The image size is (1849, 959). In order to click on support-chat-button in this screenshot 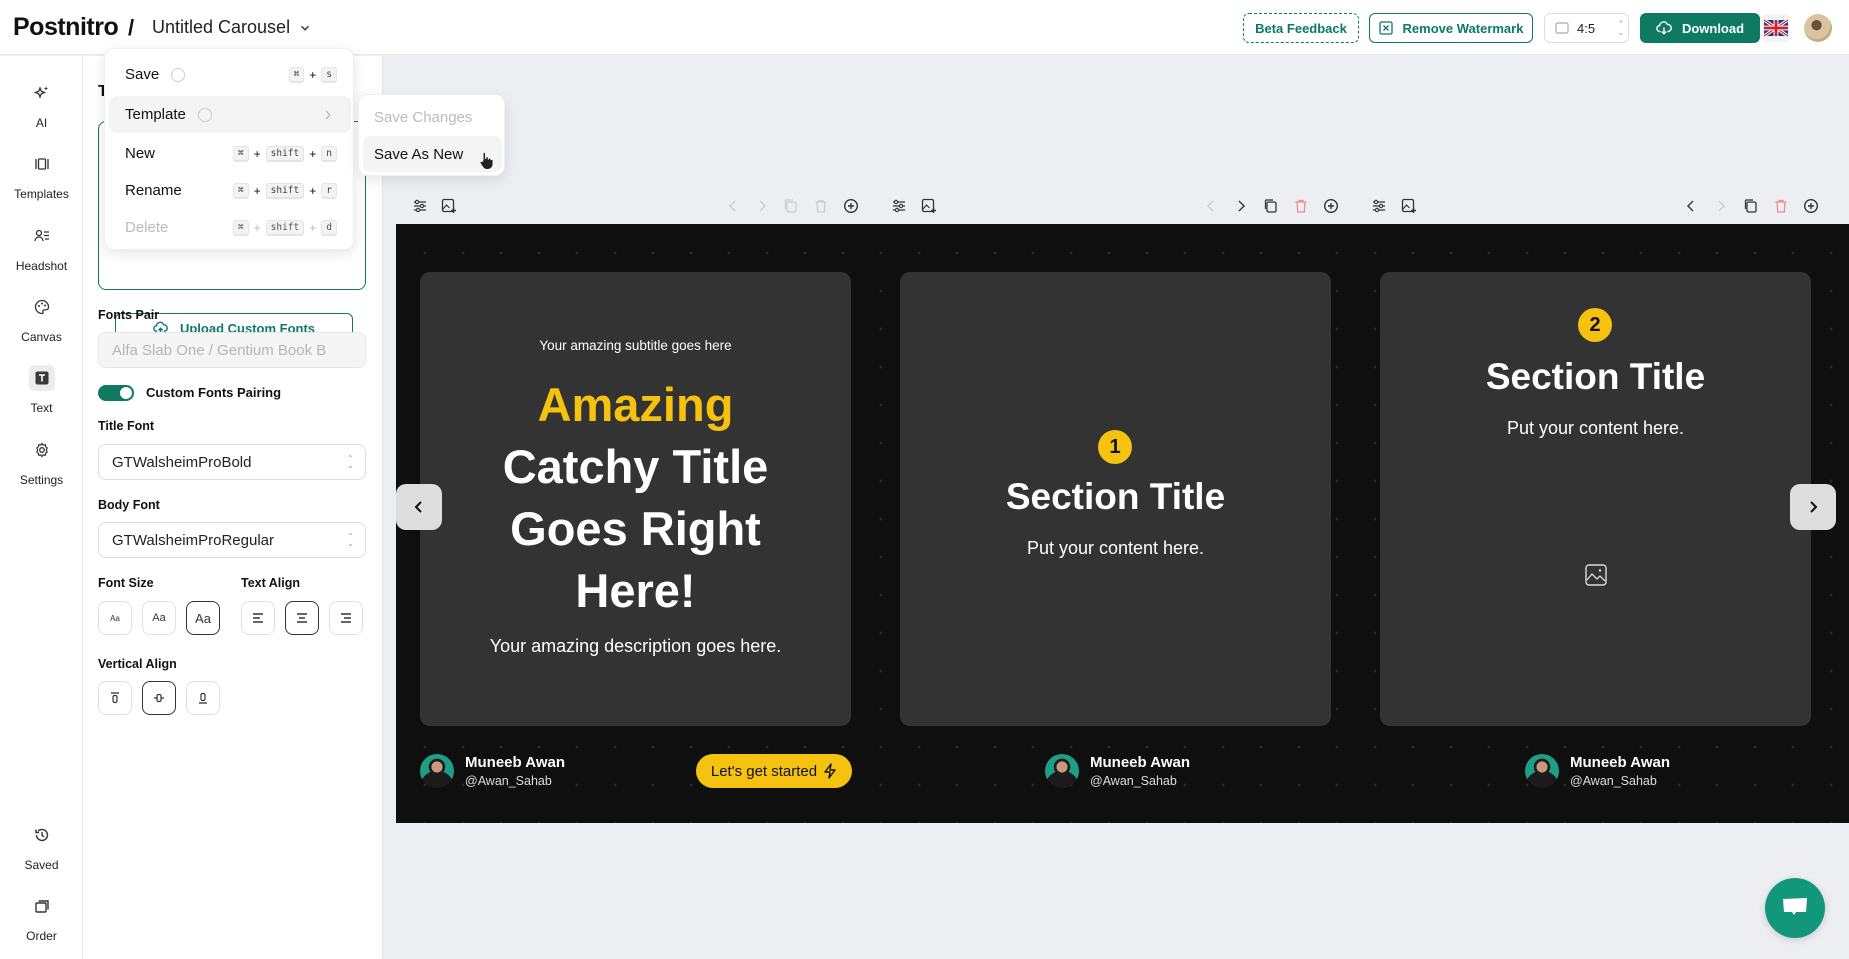, I will do `click(1795, 908)`.